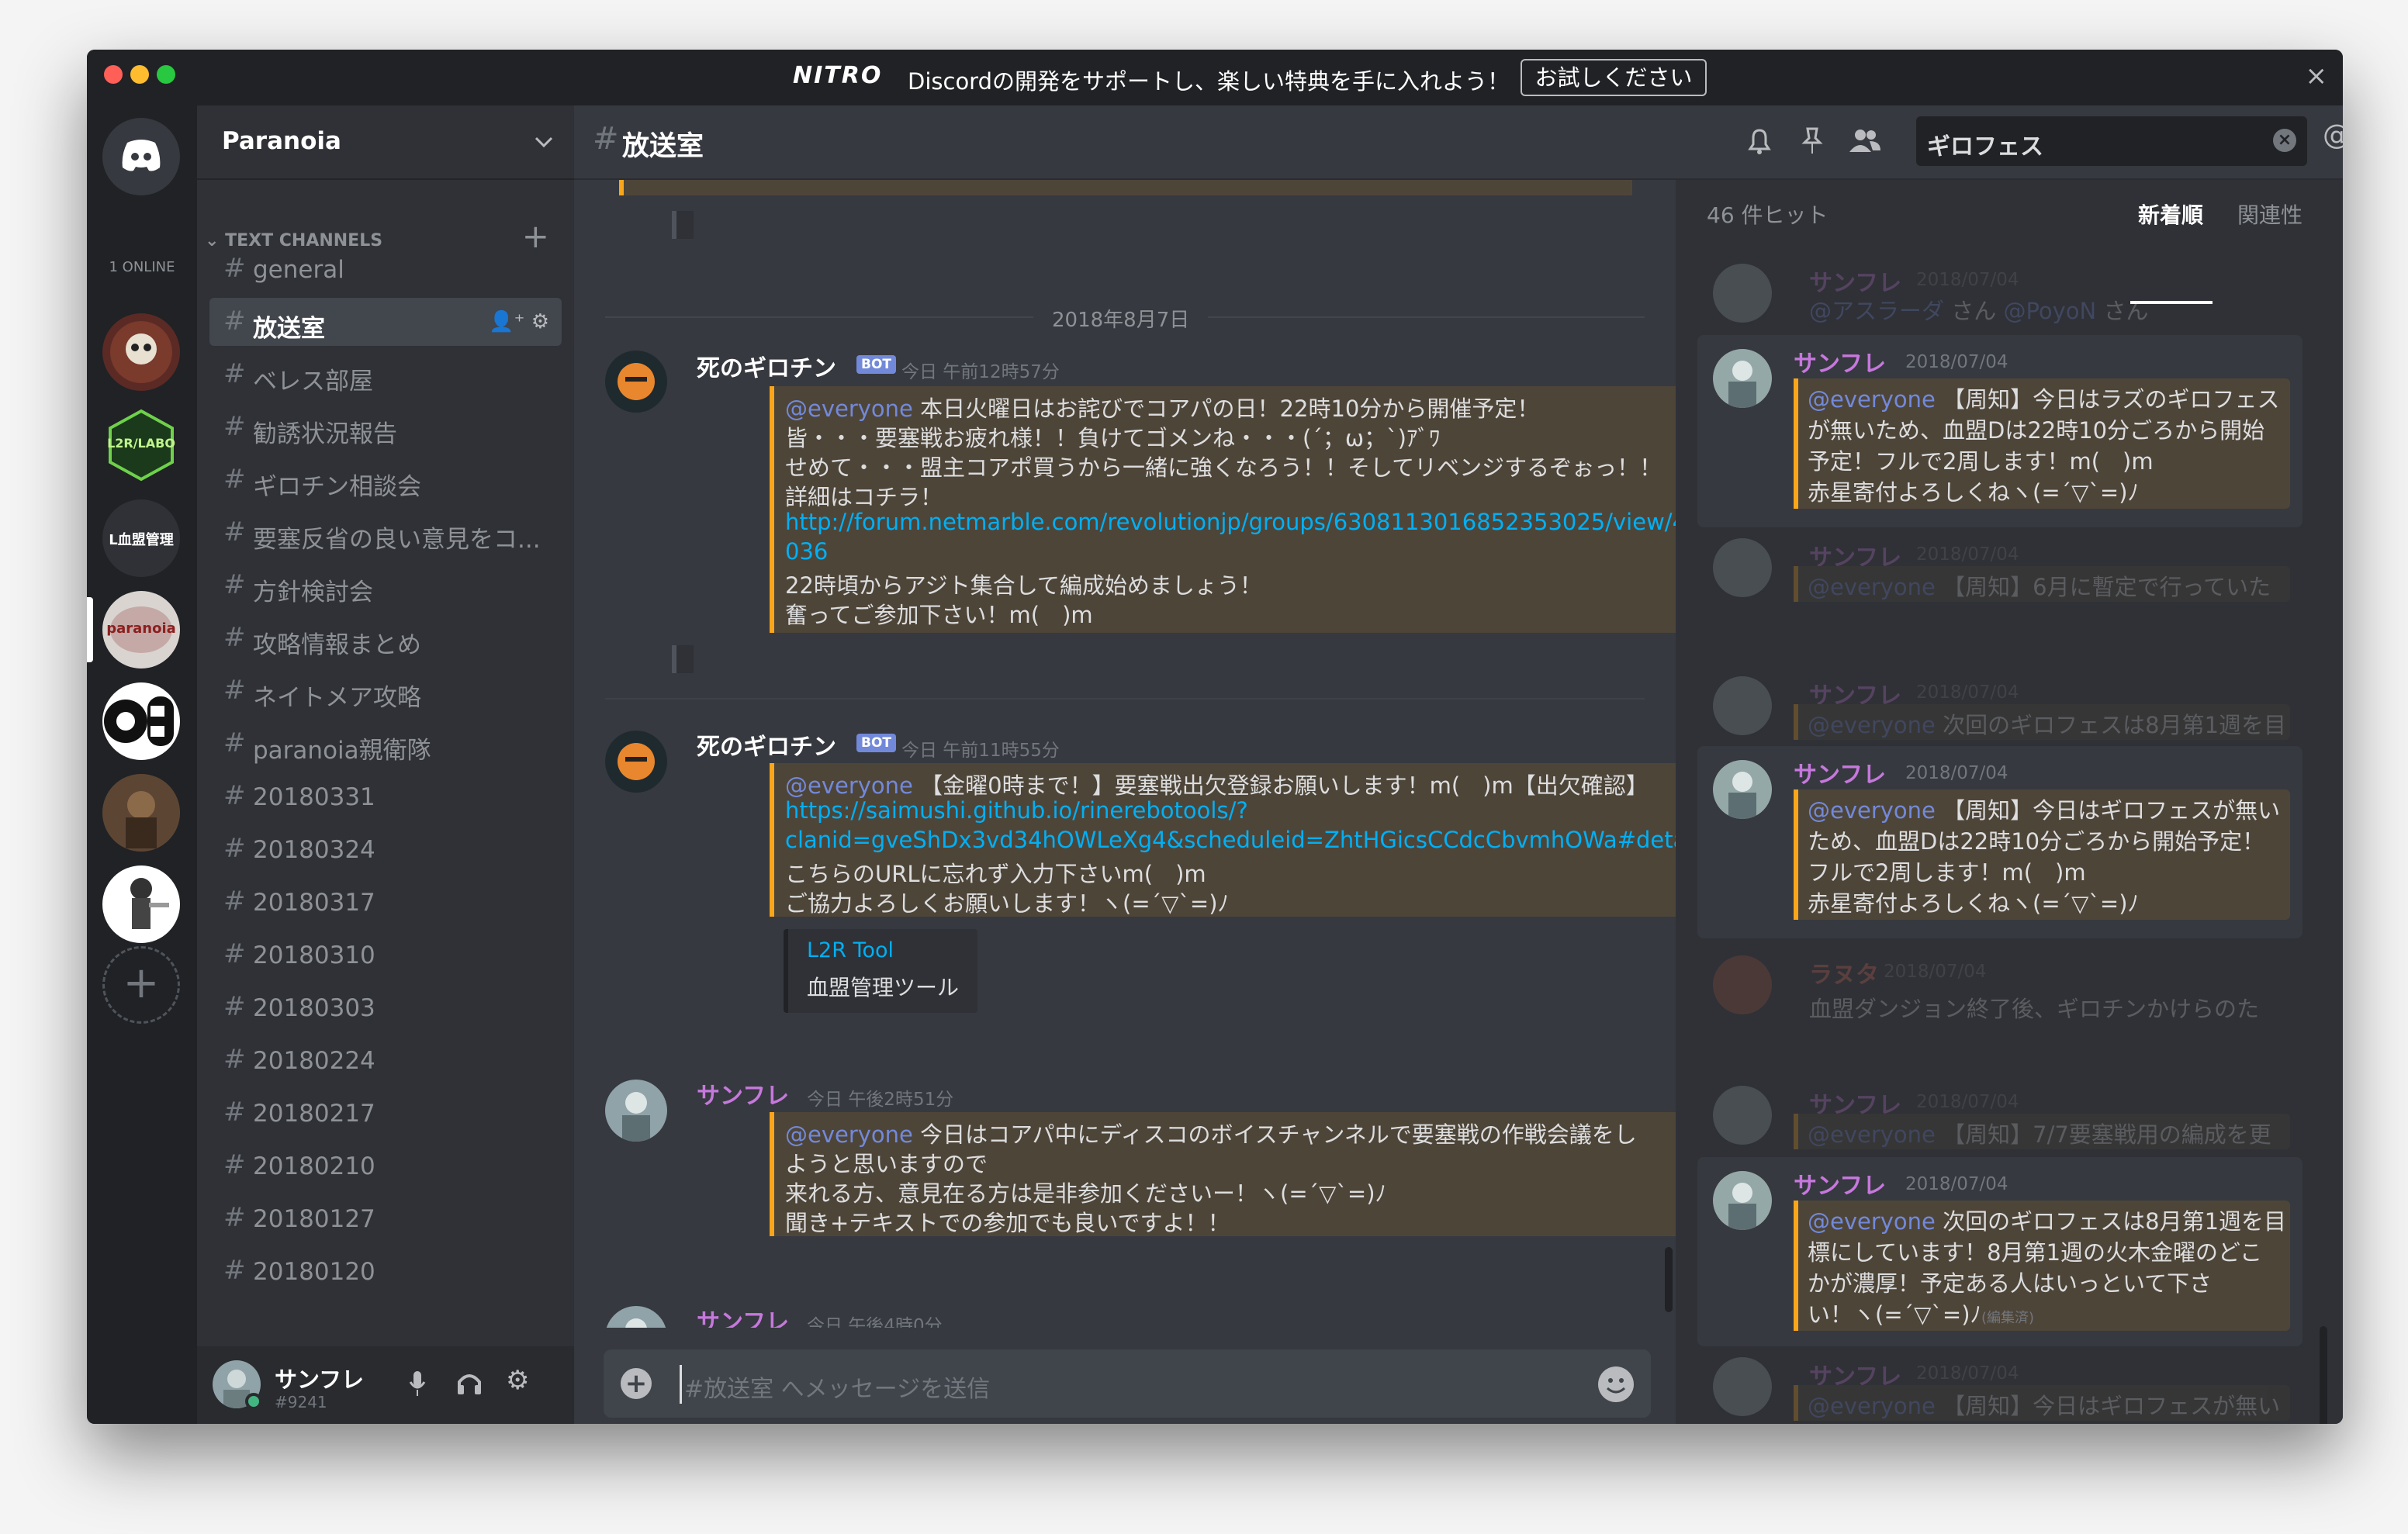 This screenshot has width=2408, height=1534. I want to click on embed-title: L2R Tool, so click(850, 950).